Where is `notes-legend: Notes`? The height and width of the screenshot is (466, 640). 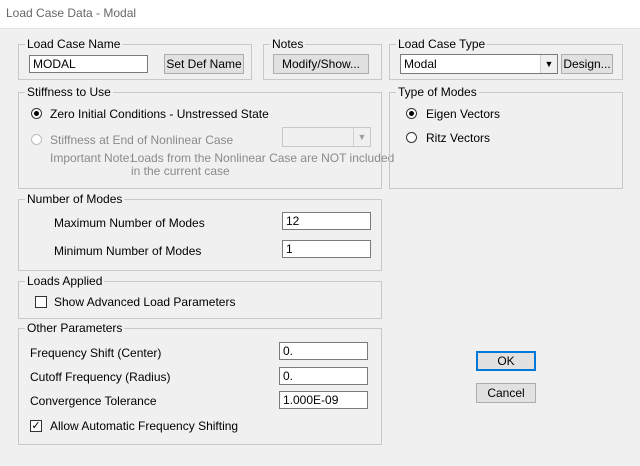 notes-legend: Notes is located at coordinates (288, 44).